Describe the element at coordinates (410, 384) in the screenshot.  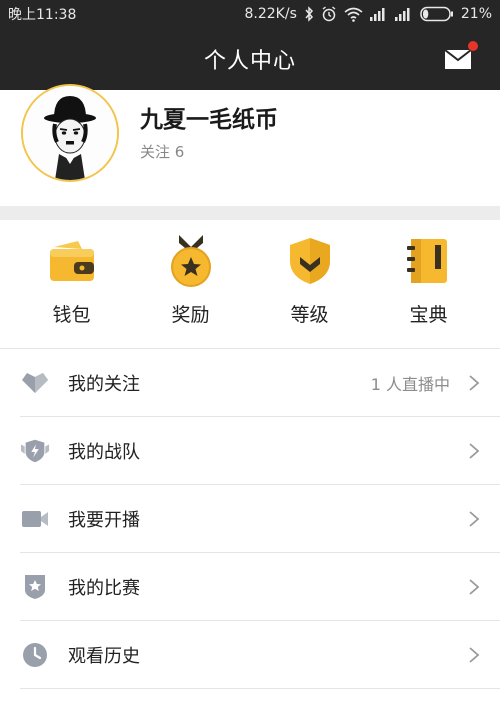
I see `live-count: 1 人直播中` at that location.